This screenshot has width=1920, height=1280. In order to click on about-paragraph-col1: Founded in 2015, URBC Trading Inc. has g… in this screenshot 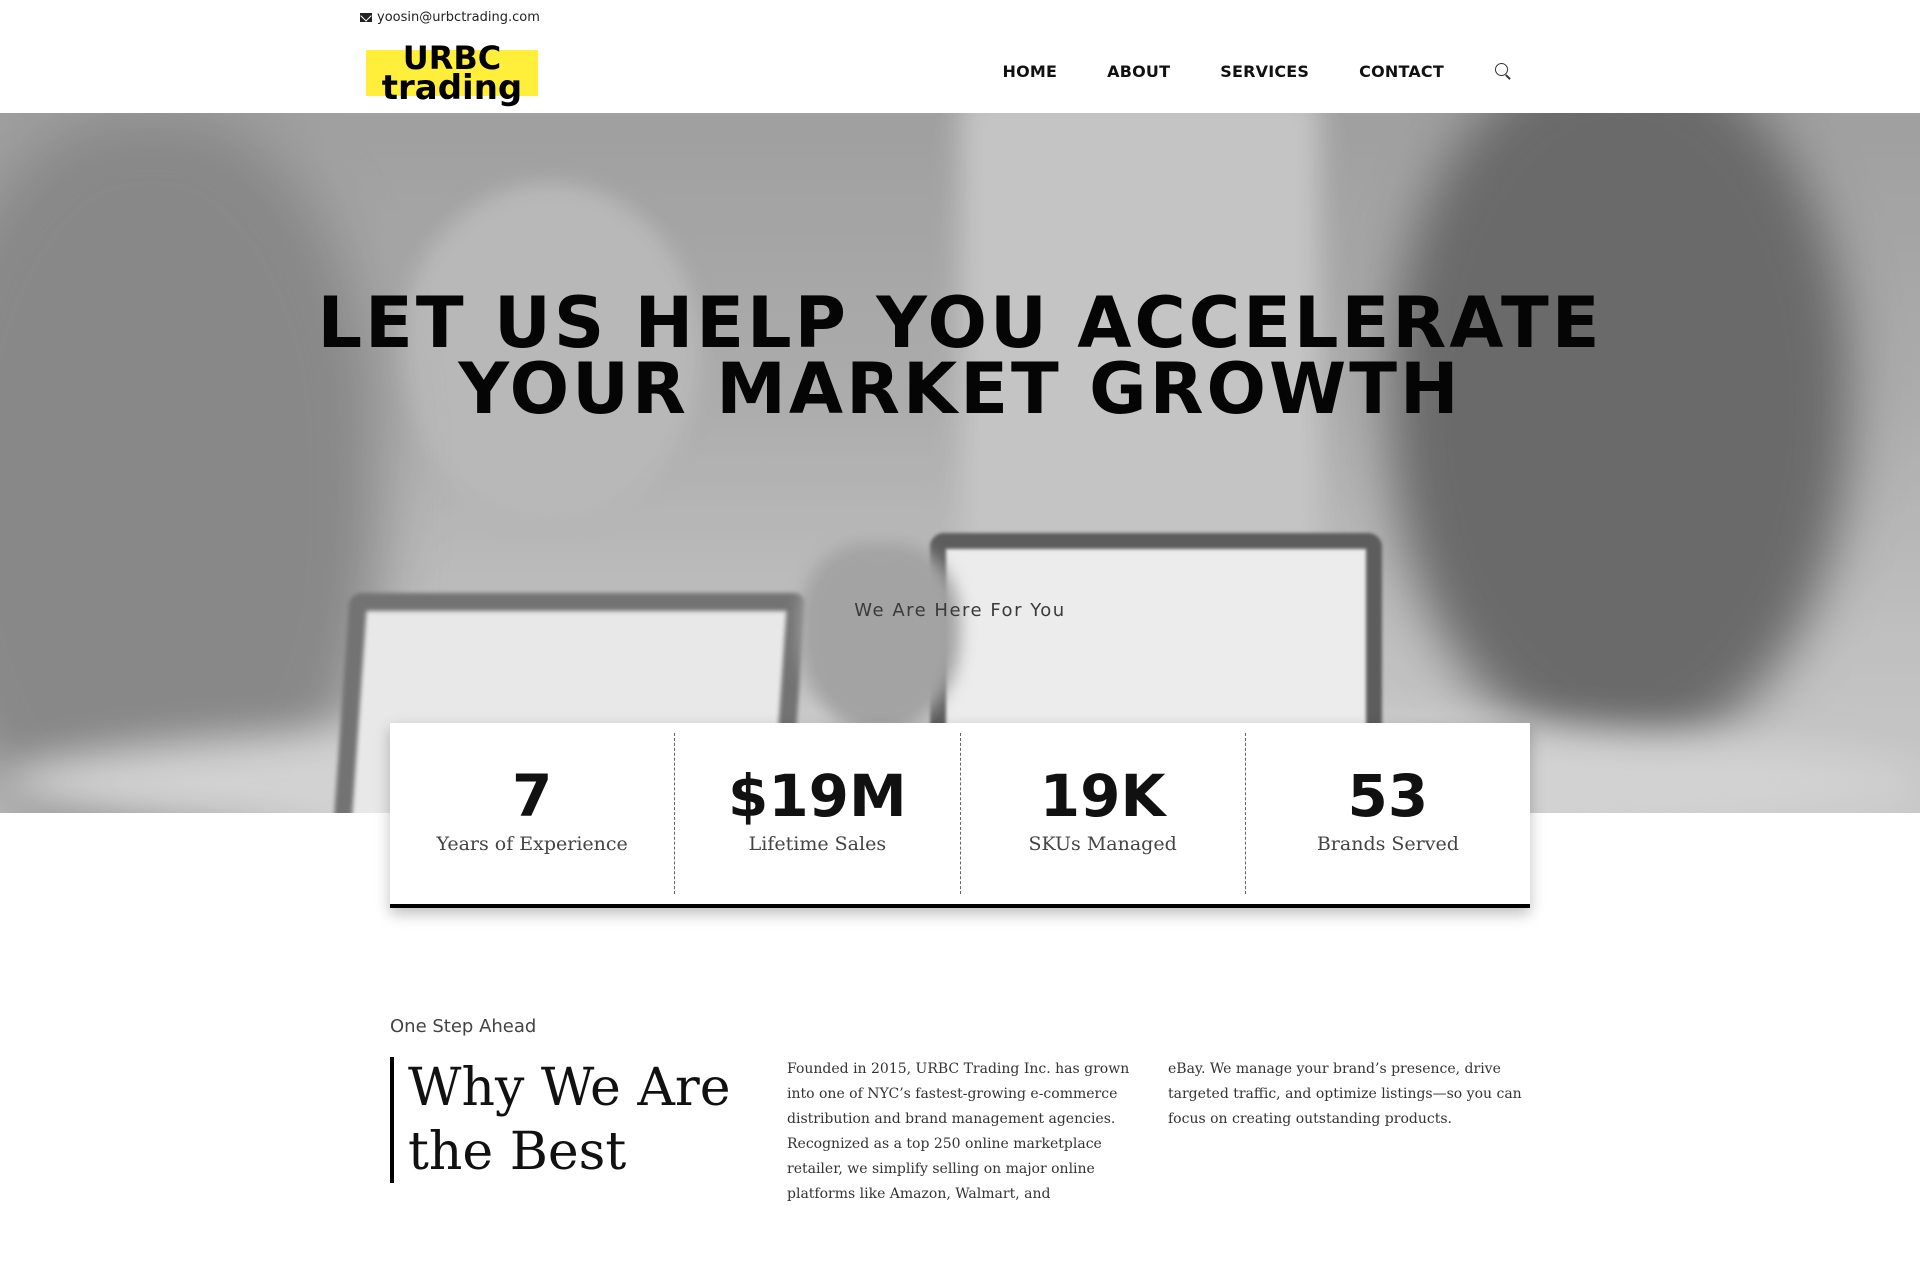, I will do `click(958, 1131)`.